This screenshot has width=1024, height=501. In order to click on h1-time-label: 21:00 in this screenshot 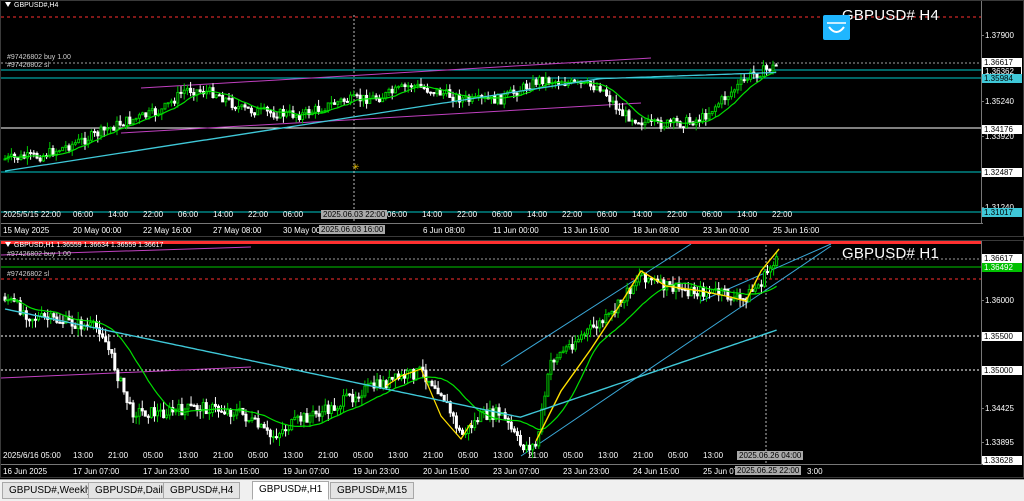, I will do `click(643, 455)`.